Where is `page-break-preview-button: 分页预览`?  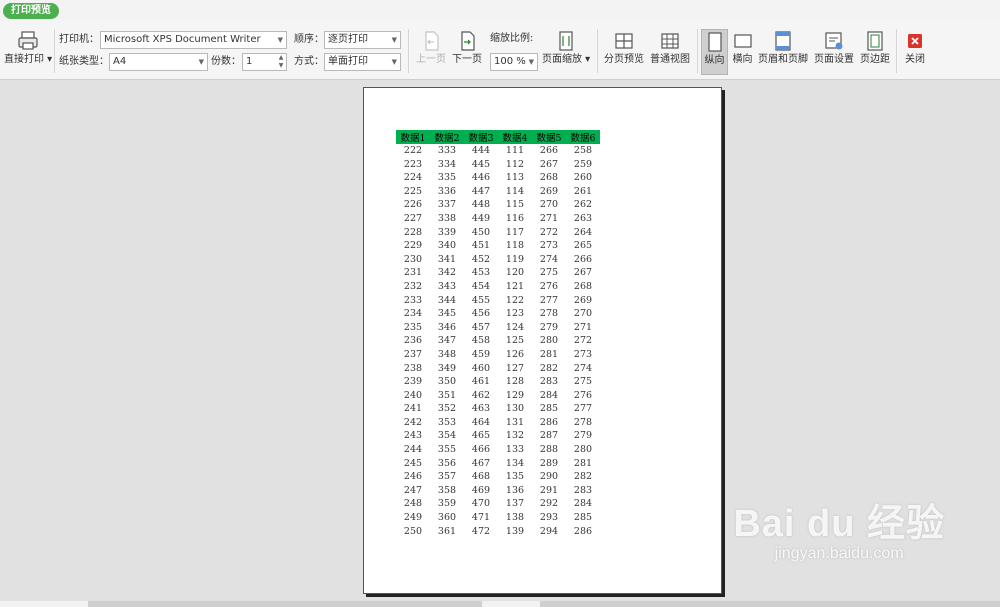 page-break-preview-button: 分页预览 is located at coordinates (624, 52).